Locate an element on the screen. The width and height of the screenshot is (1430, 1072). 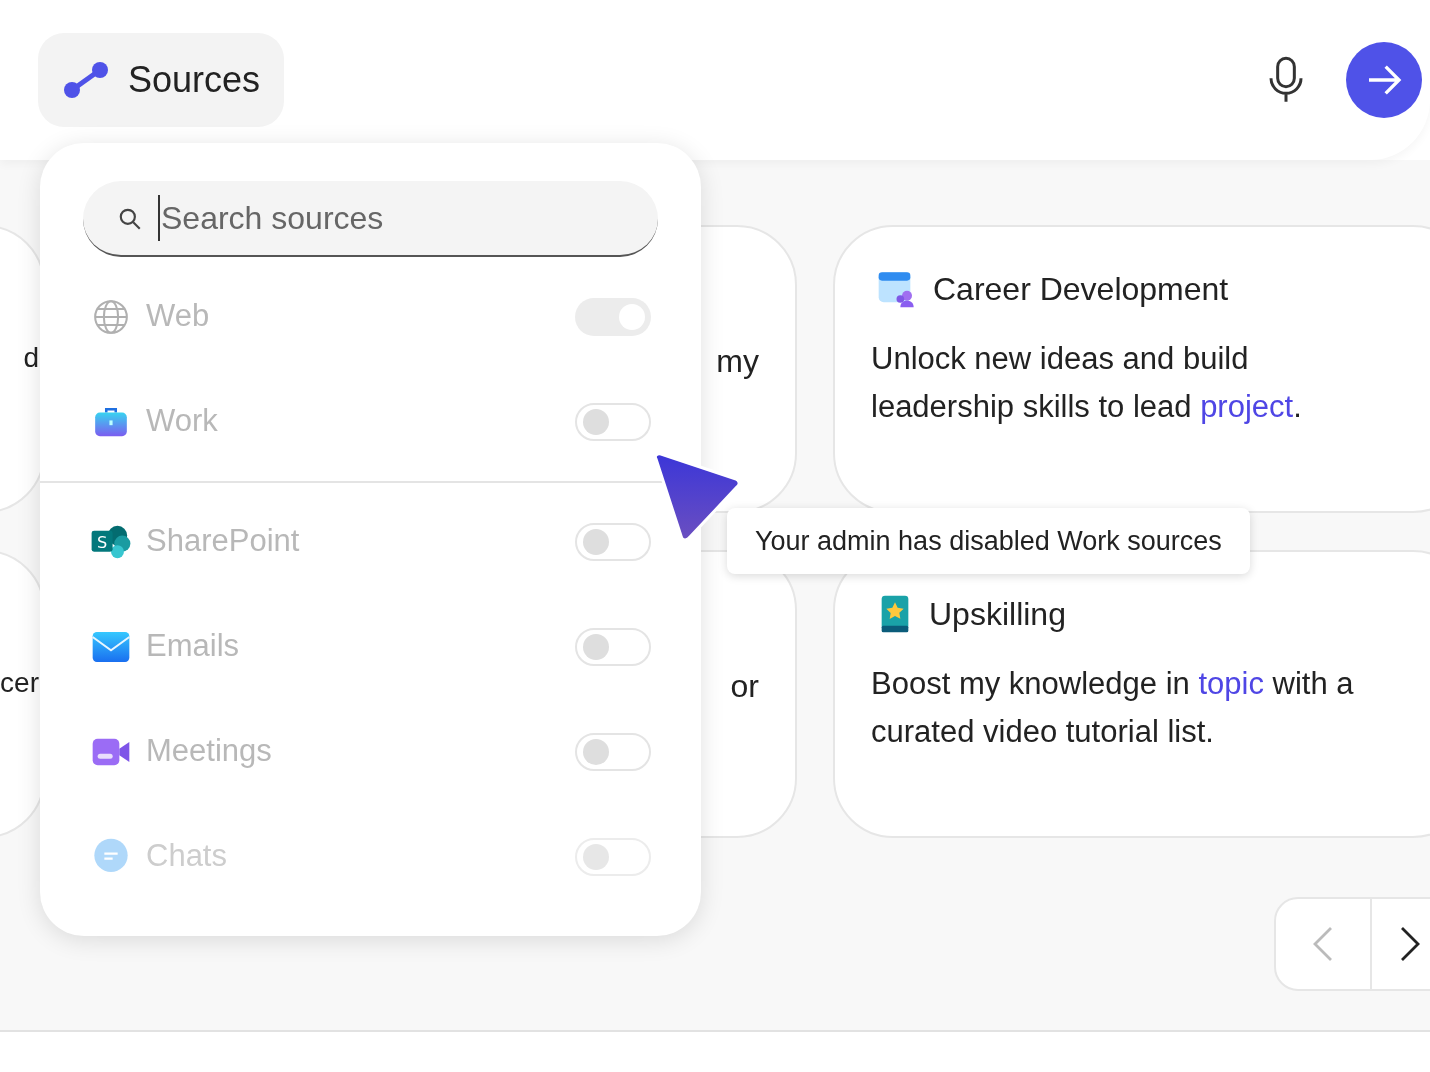
card-title: Upskilling is located at coordinates (997, 614).